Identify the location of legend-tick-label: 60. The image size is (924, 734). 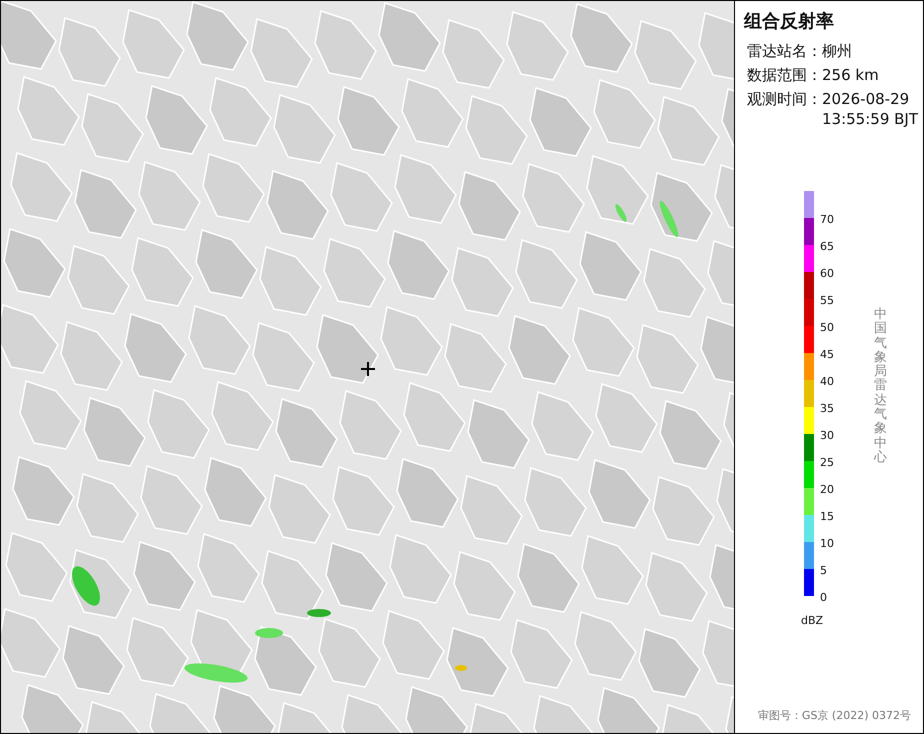
(827, 273).